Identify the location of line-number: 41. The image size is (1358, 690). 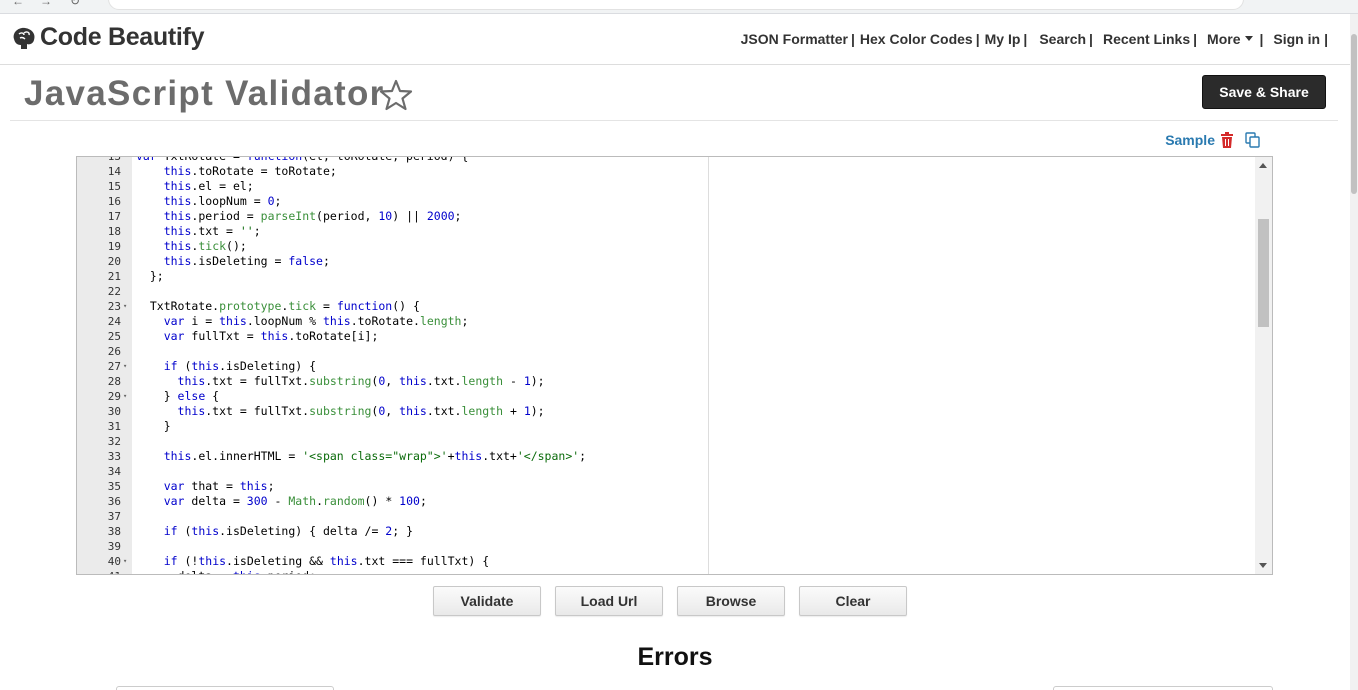
(99, 571).